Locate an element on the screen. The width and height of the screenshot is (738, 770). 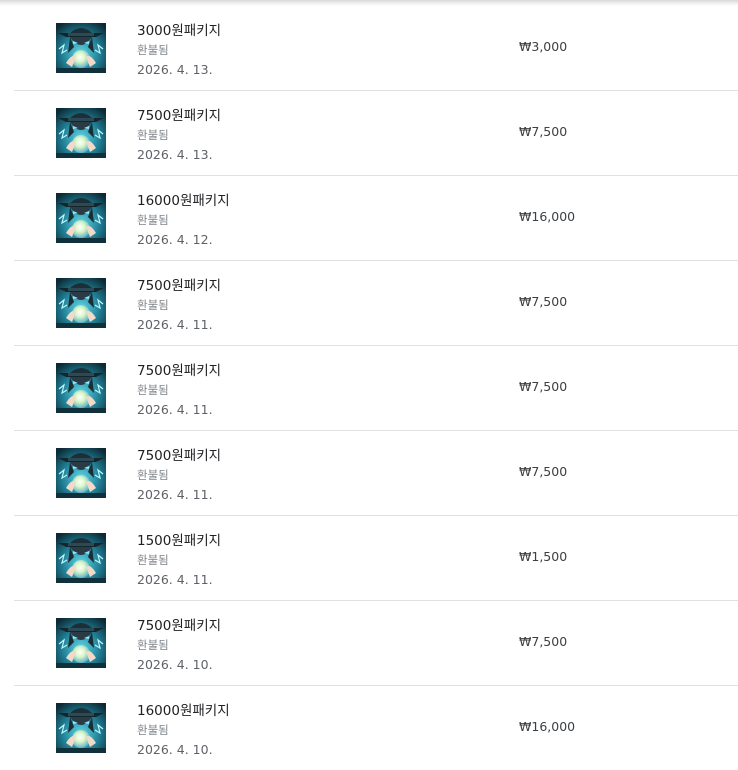
purchase-date: 2026. 4. 12. is located at coordinates (175, 239).